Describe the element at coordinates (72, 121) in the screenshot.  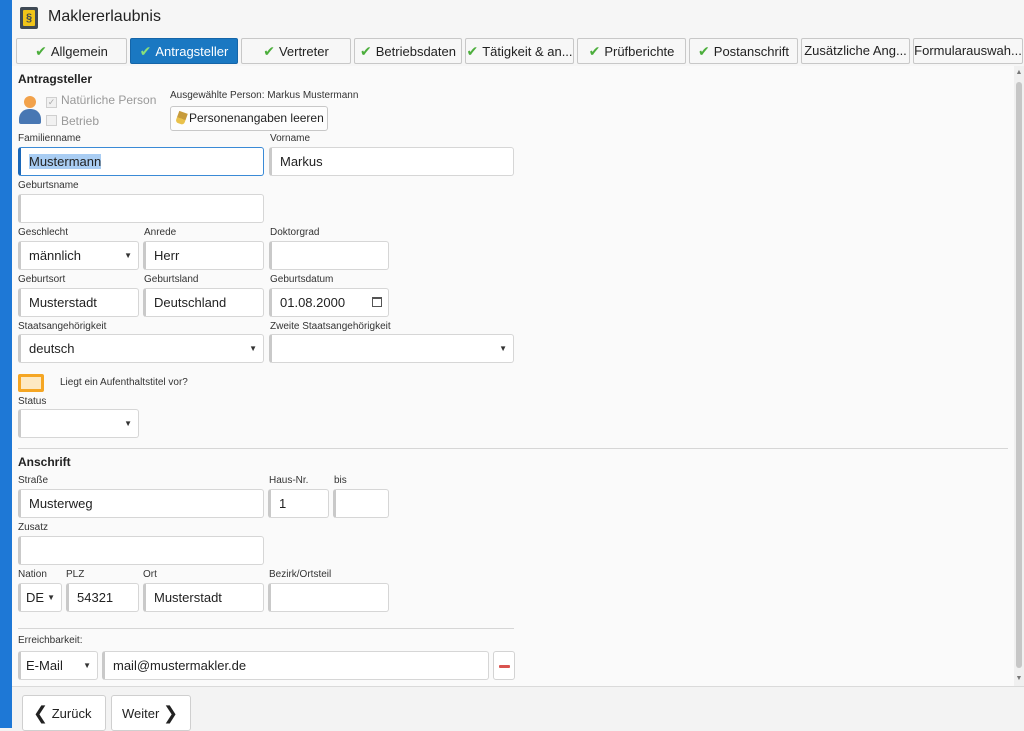
I see `business-checkbox: Betrieb` at that location.